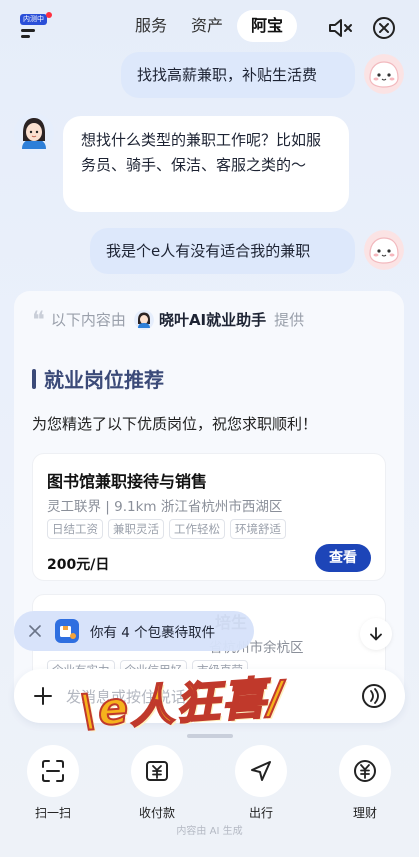 The height and width of the screenshot is (857, 419). I want to click on menu-button: 内测中, so click(36, 25).